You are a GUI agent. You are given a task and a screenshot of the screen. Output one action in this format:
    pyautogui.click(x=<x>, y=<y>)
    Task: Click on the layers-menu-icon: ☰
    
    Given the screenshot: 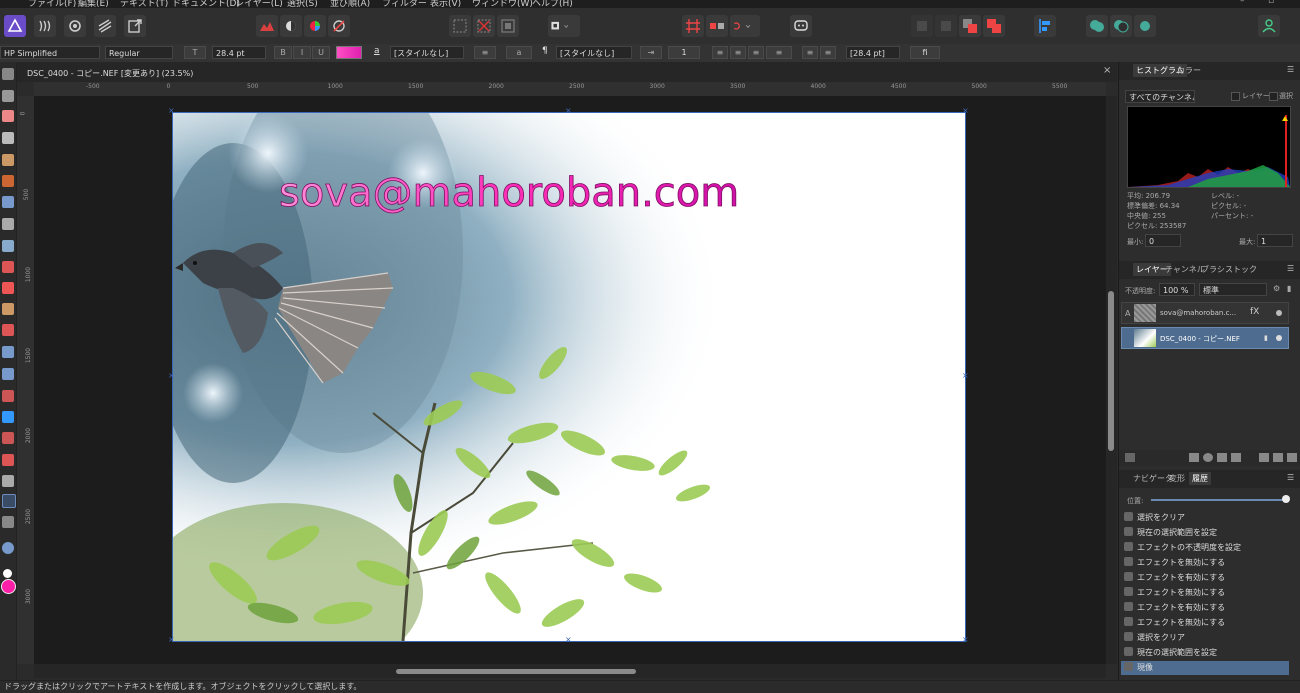 What is the action you would take?
    pyautogui.click(x=1290, y=268)
    